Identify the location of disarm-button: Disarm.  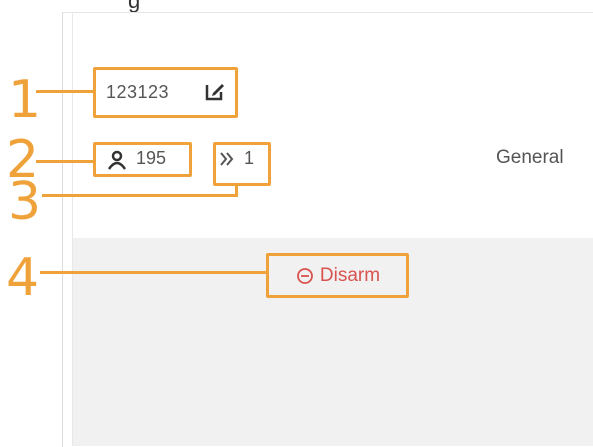
(338, 276).